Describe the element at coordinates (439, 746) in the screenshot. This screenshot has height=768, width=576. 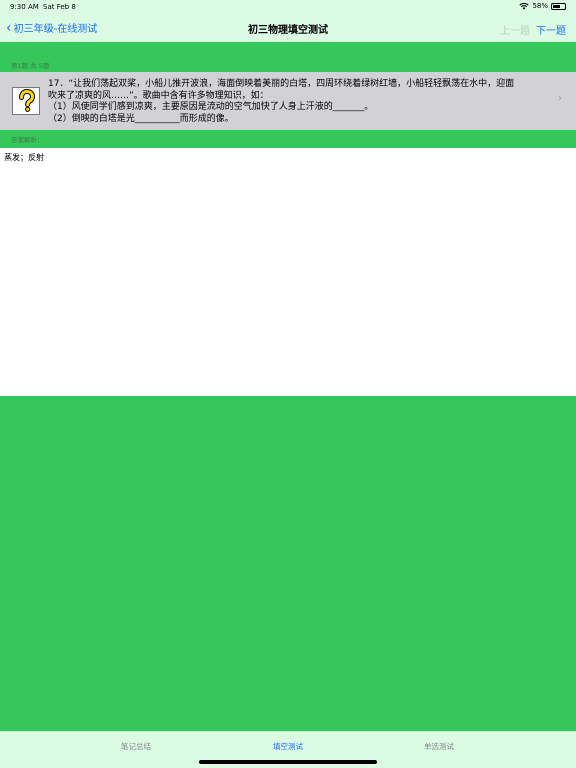
I see `tab-single-choice-test: 单选测试` at that location.